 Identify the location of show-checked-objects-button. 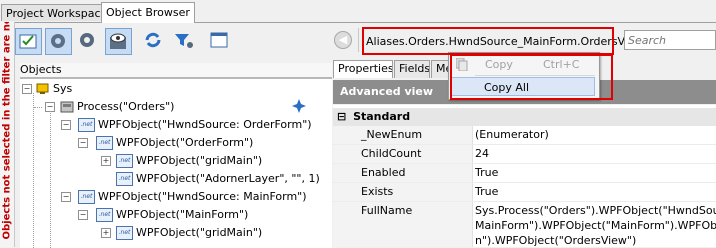
(28, 41).